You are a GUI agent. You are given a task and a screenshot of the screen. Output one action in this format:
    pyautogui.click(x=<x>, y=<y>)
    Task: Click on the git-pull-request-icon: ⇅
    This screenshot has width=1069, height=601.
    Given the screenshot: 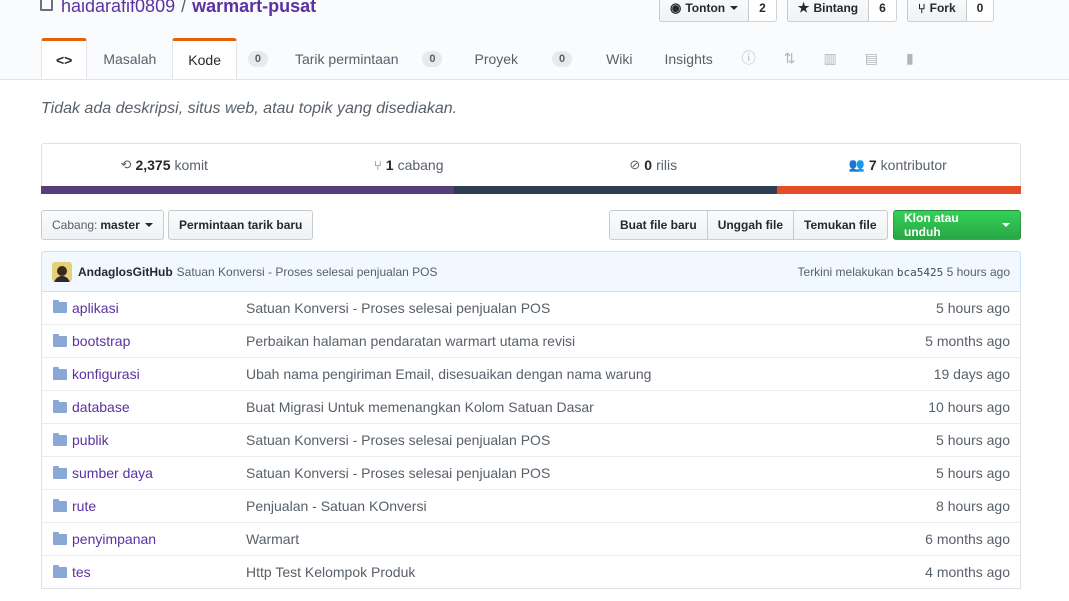 What is the action you would take?
    pyautogui.click(x=790, y=58)
    